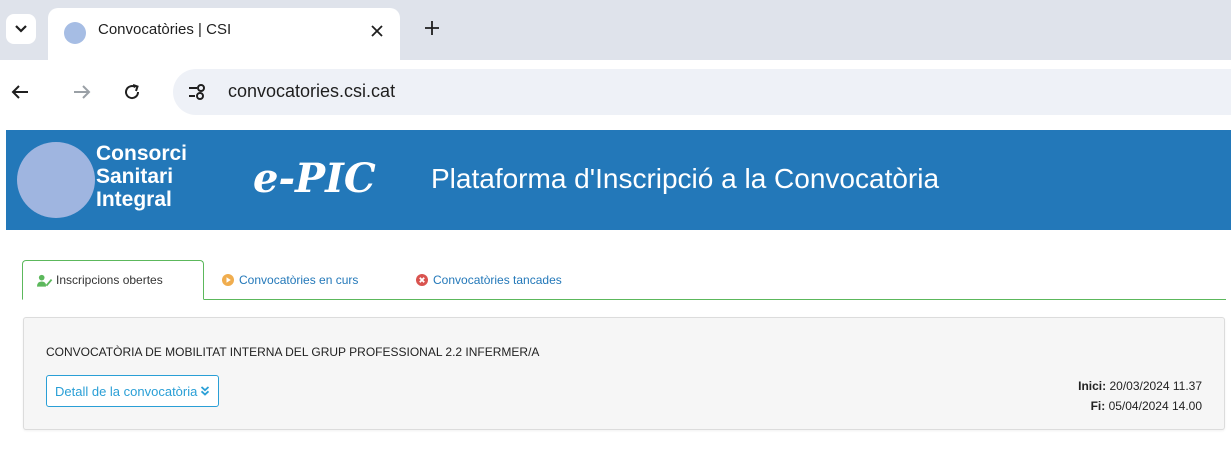  Describe the element at coordinates (615, 30) in the screenshot. I see `browser-tab-strip: Convocatòries | CSI` at that location.